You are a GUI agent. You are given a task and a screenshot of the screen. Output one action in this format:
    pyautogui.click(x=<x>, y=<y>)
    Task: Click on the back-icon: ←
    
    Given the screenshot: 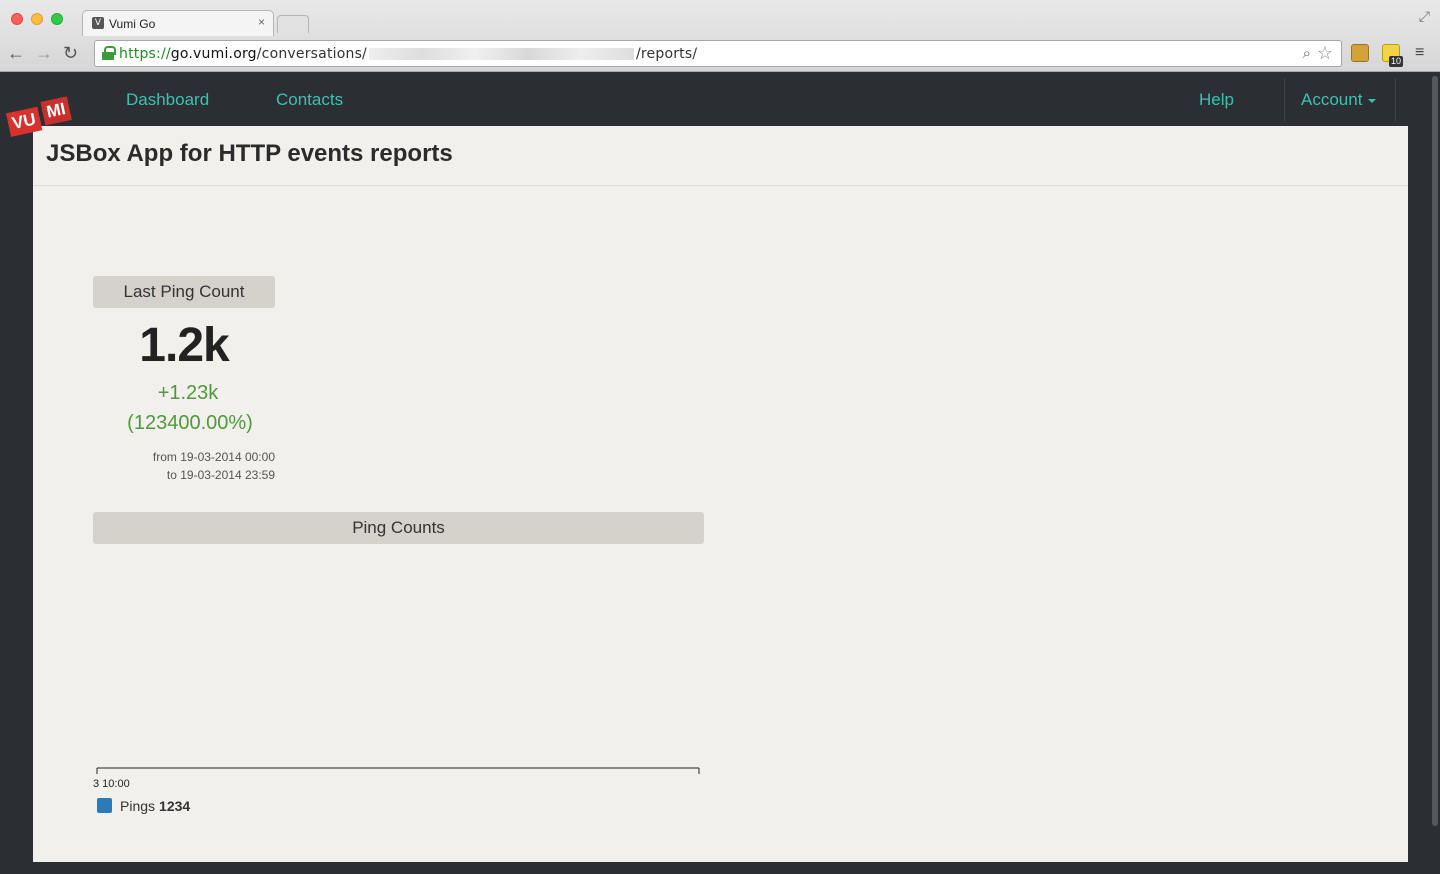 What is the action you would take?
    pyautogui.click(x=16, y=53)
    